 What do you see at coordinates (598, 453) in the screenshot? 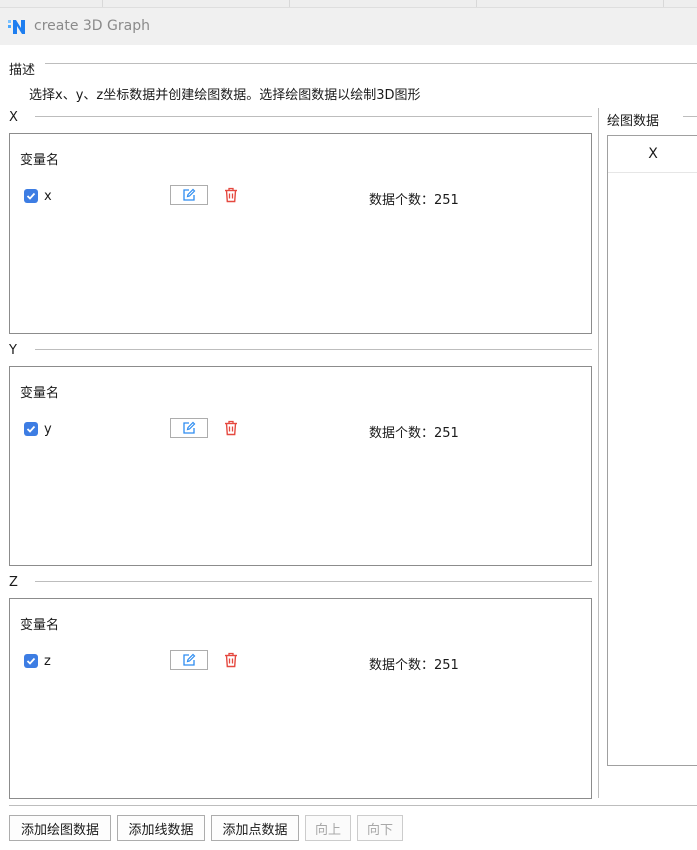
I see `column-divider` at bounding box center [598, 453].